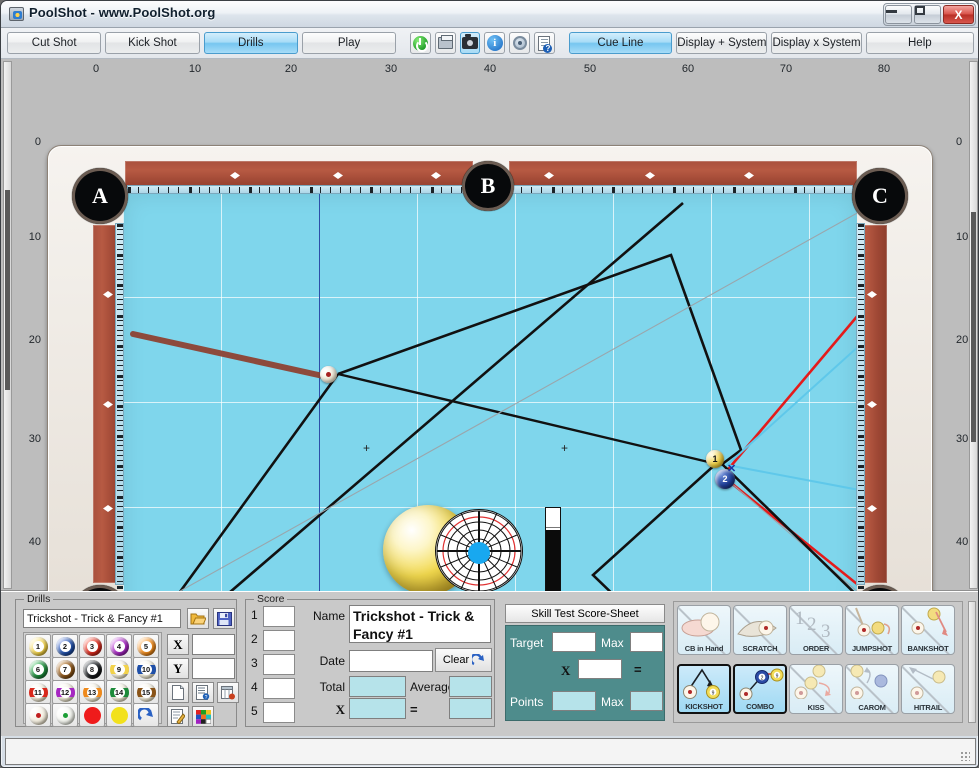 This screenshot has height=768, width=979. Describe the element at coordinates (898, 14) in the screenshot. I see `minimize-button` at that location.